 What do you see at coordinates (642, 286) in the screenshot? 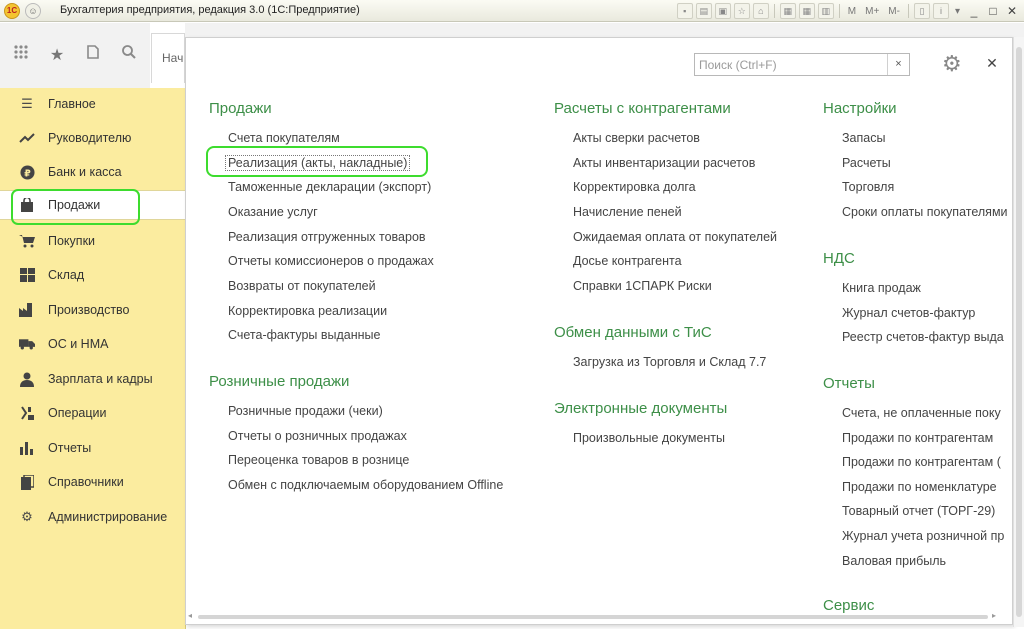
I see `link-spark-risks: Справки 1СПАРК Риски` at bounding box center [642, 286].